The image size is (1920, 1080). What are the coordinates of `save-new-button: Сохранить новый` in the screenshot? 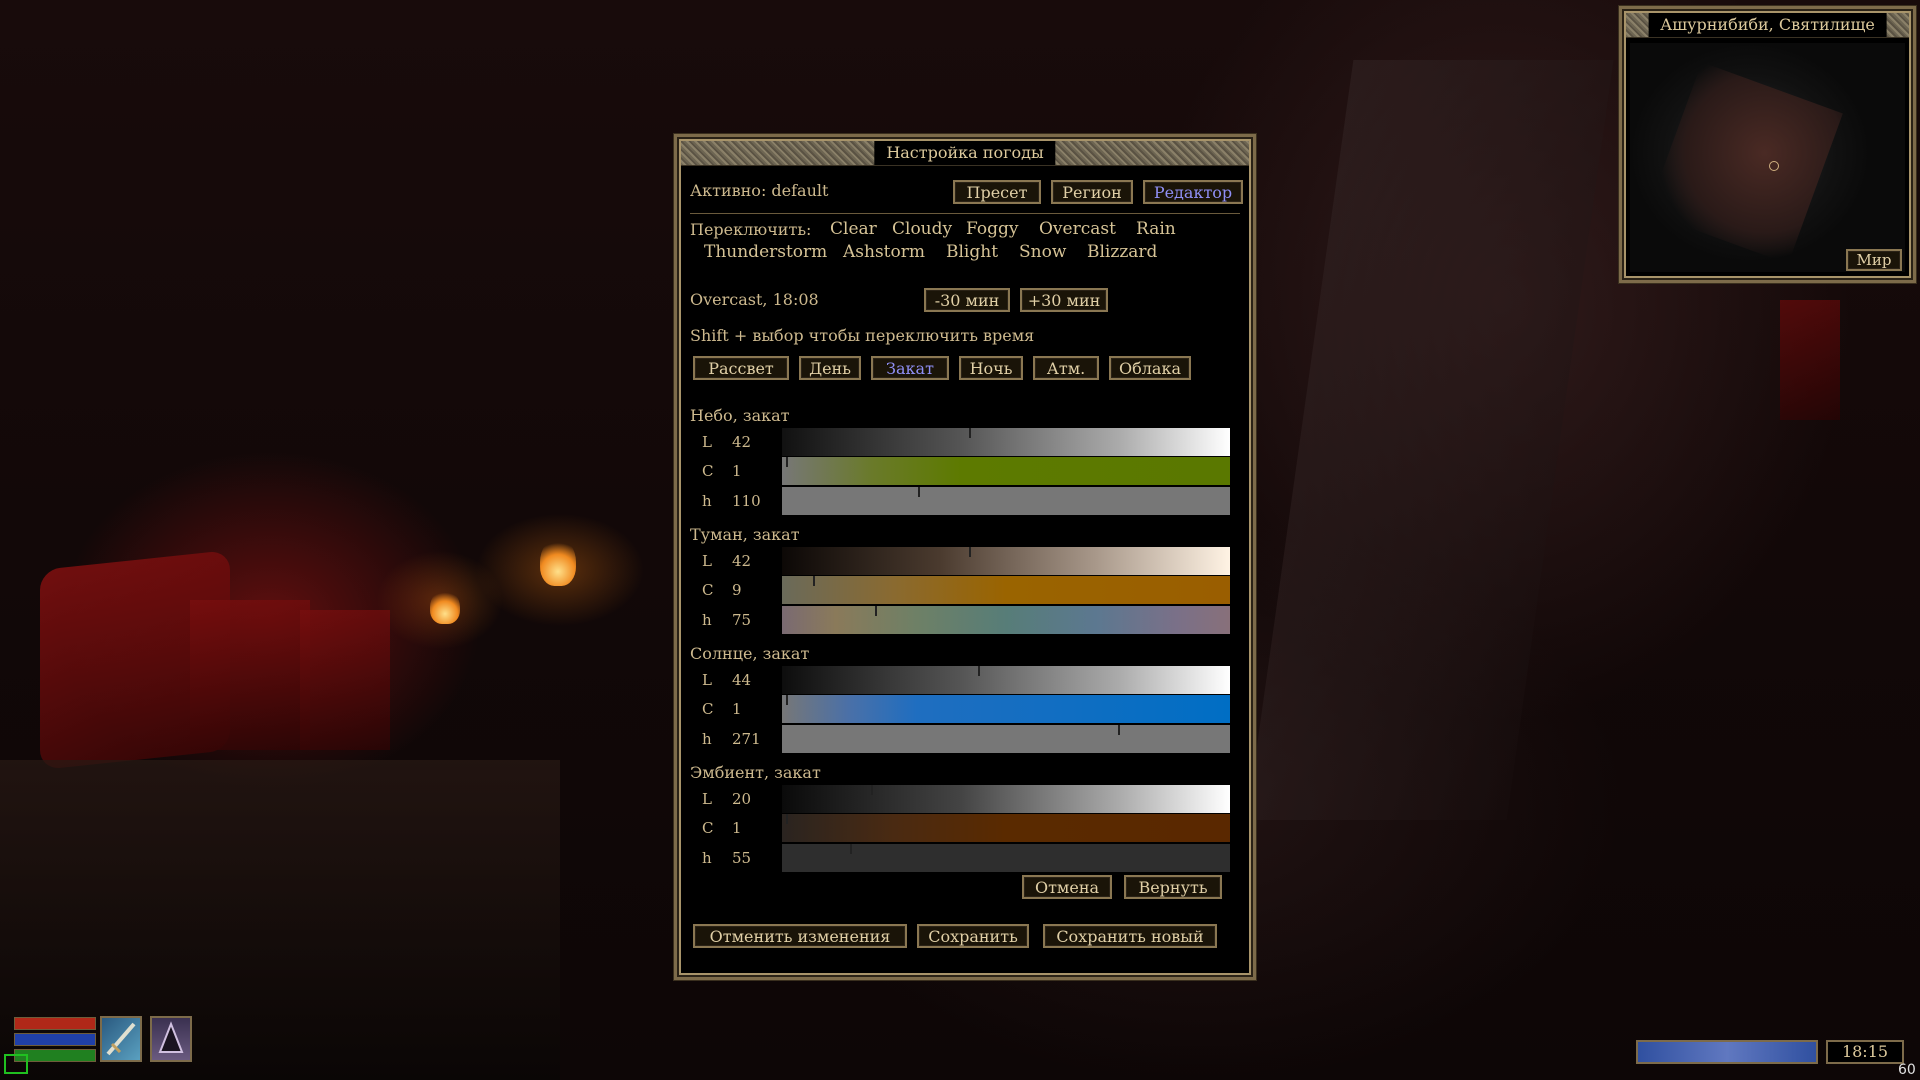 It's located at (1130, 936).